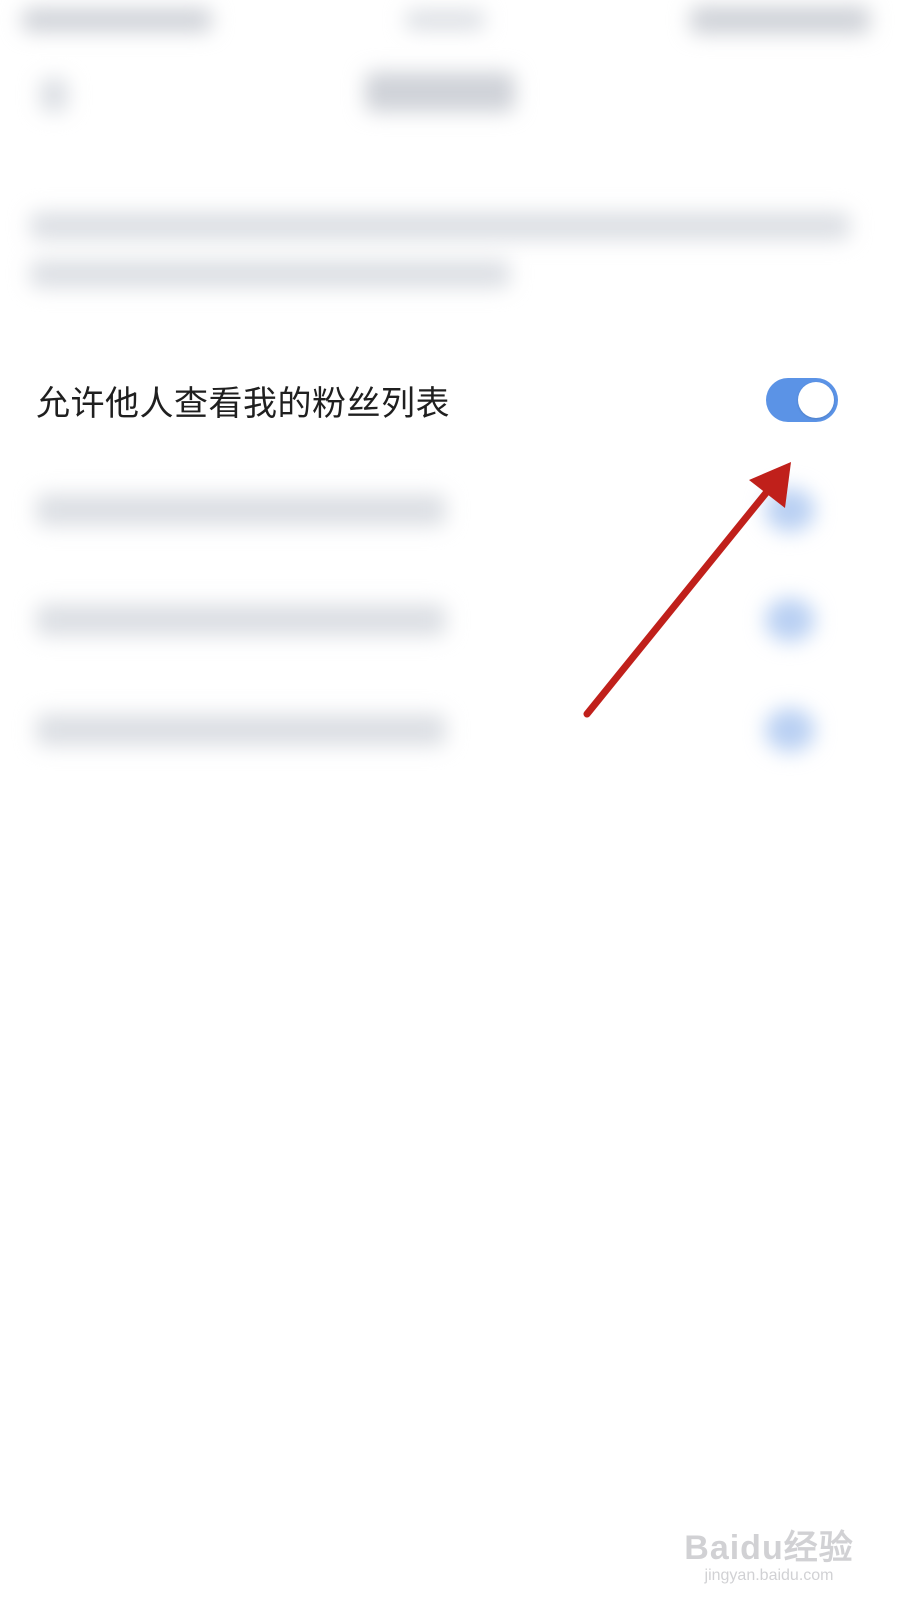 This screenshot has width=900, height=1600. What do you see at coordinates (54, 95) in the screenshot?
I see `back-icon` at bounding box center [54, 95].